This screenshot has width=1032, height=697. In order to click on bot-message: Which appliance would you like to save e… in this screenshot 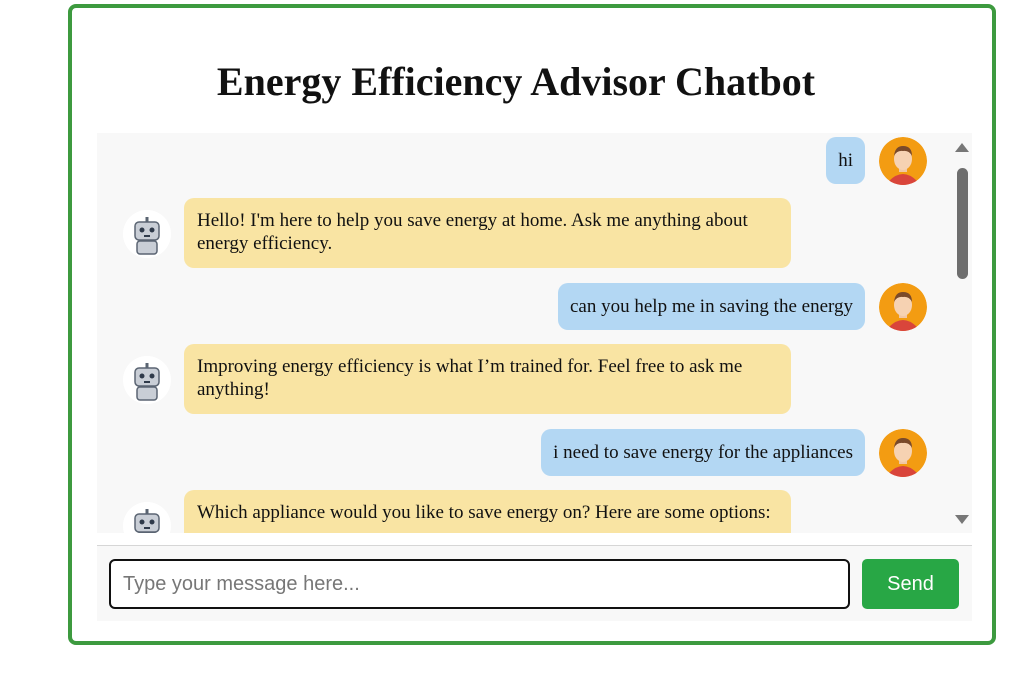, I will do `click(487, 511)`.